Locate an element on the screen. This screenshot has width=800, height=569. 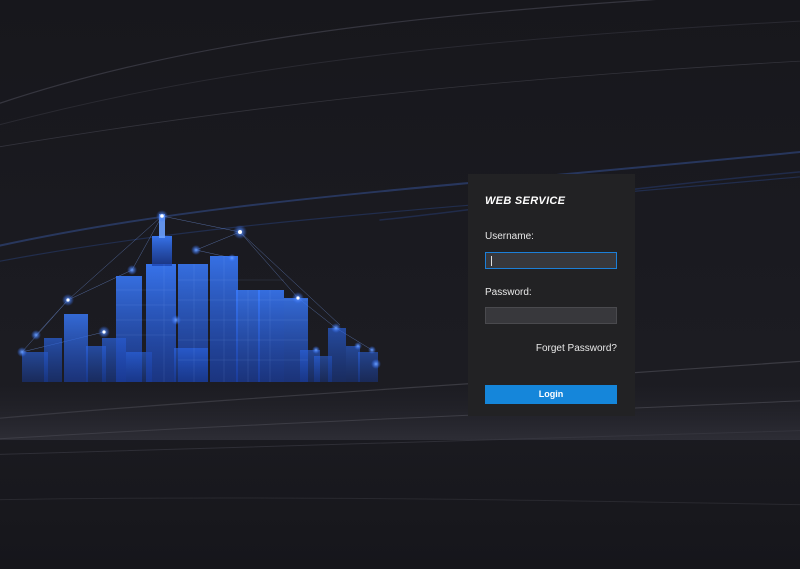
text-cursor is located at coordinates (491, 261).